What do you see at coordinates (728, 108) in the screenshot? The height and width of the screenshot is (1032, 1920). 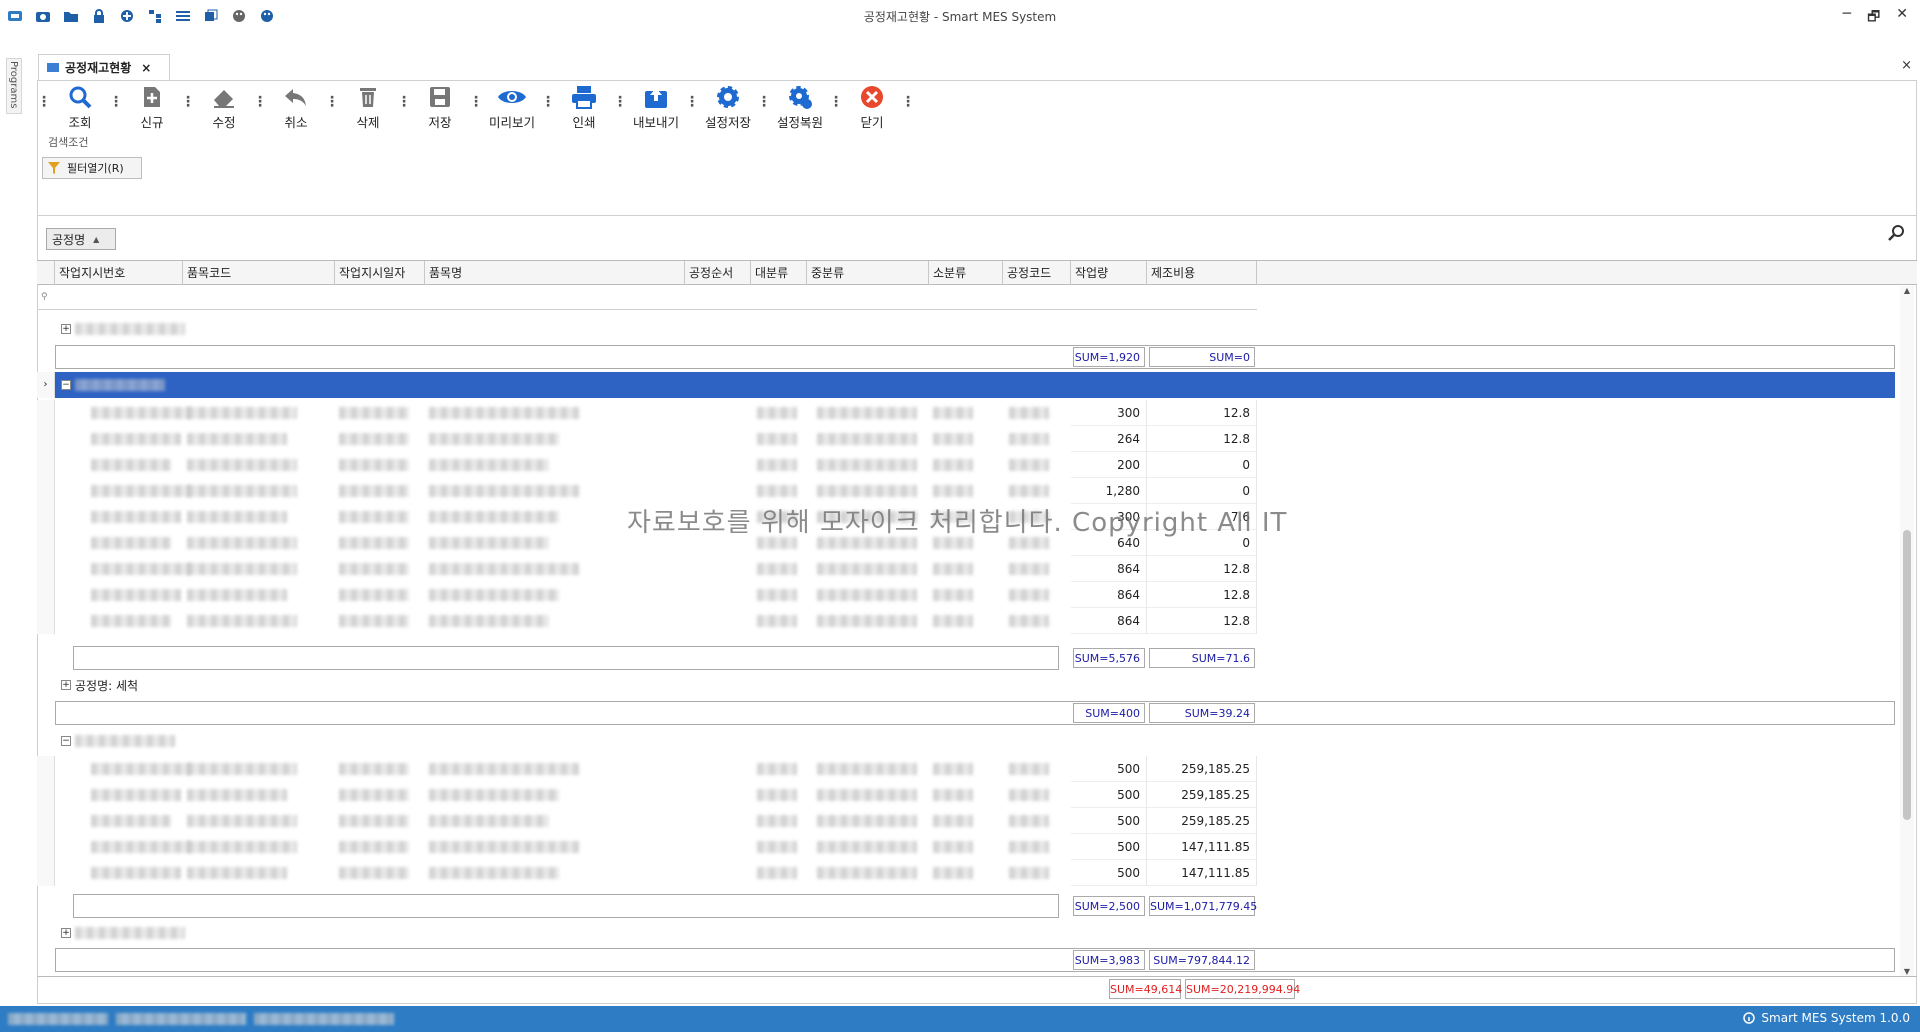 I see `save-settings-button: 설정저장` at bounding box center [728, 108].